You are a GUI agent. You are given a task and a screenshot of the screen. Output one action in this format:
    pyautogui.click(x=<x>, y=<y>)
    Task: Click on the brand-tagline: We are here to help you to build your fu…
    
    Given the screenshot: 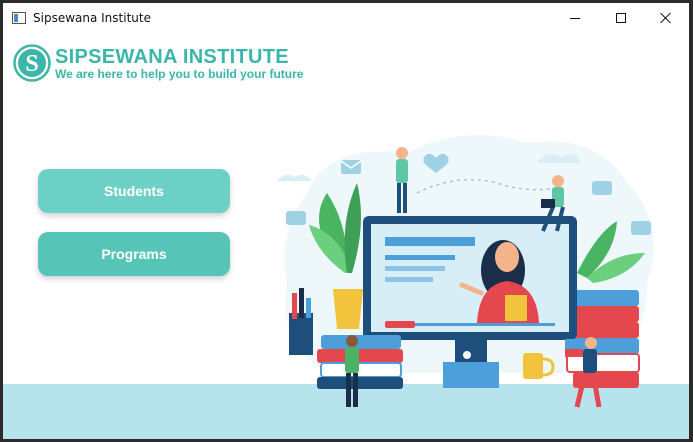 What is the action you would take?
    pyautogui.click(x=179, y=74)
    